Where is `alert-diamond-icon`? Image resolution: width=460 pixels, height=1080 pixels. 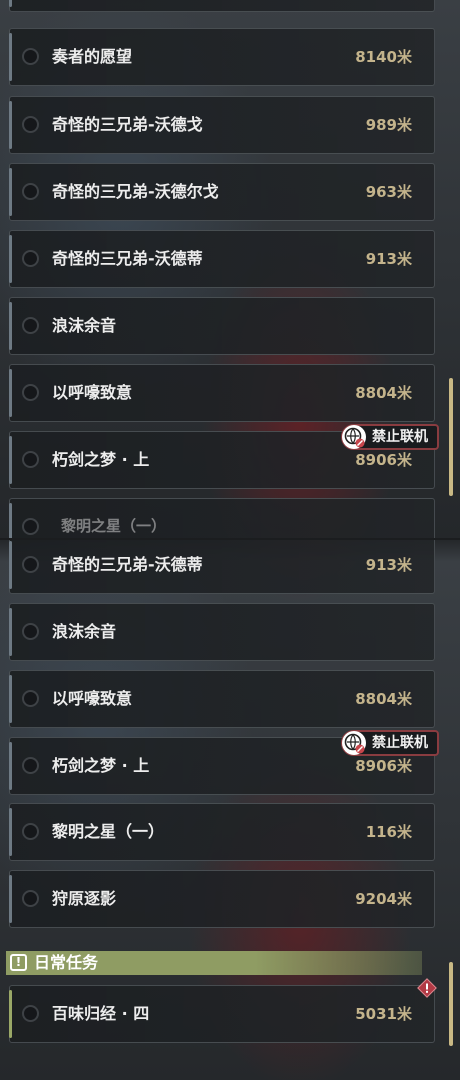
alert-diamond-icon is located at coordinates (427, 988).